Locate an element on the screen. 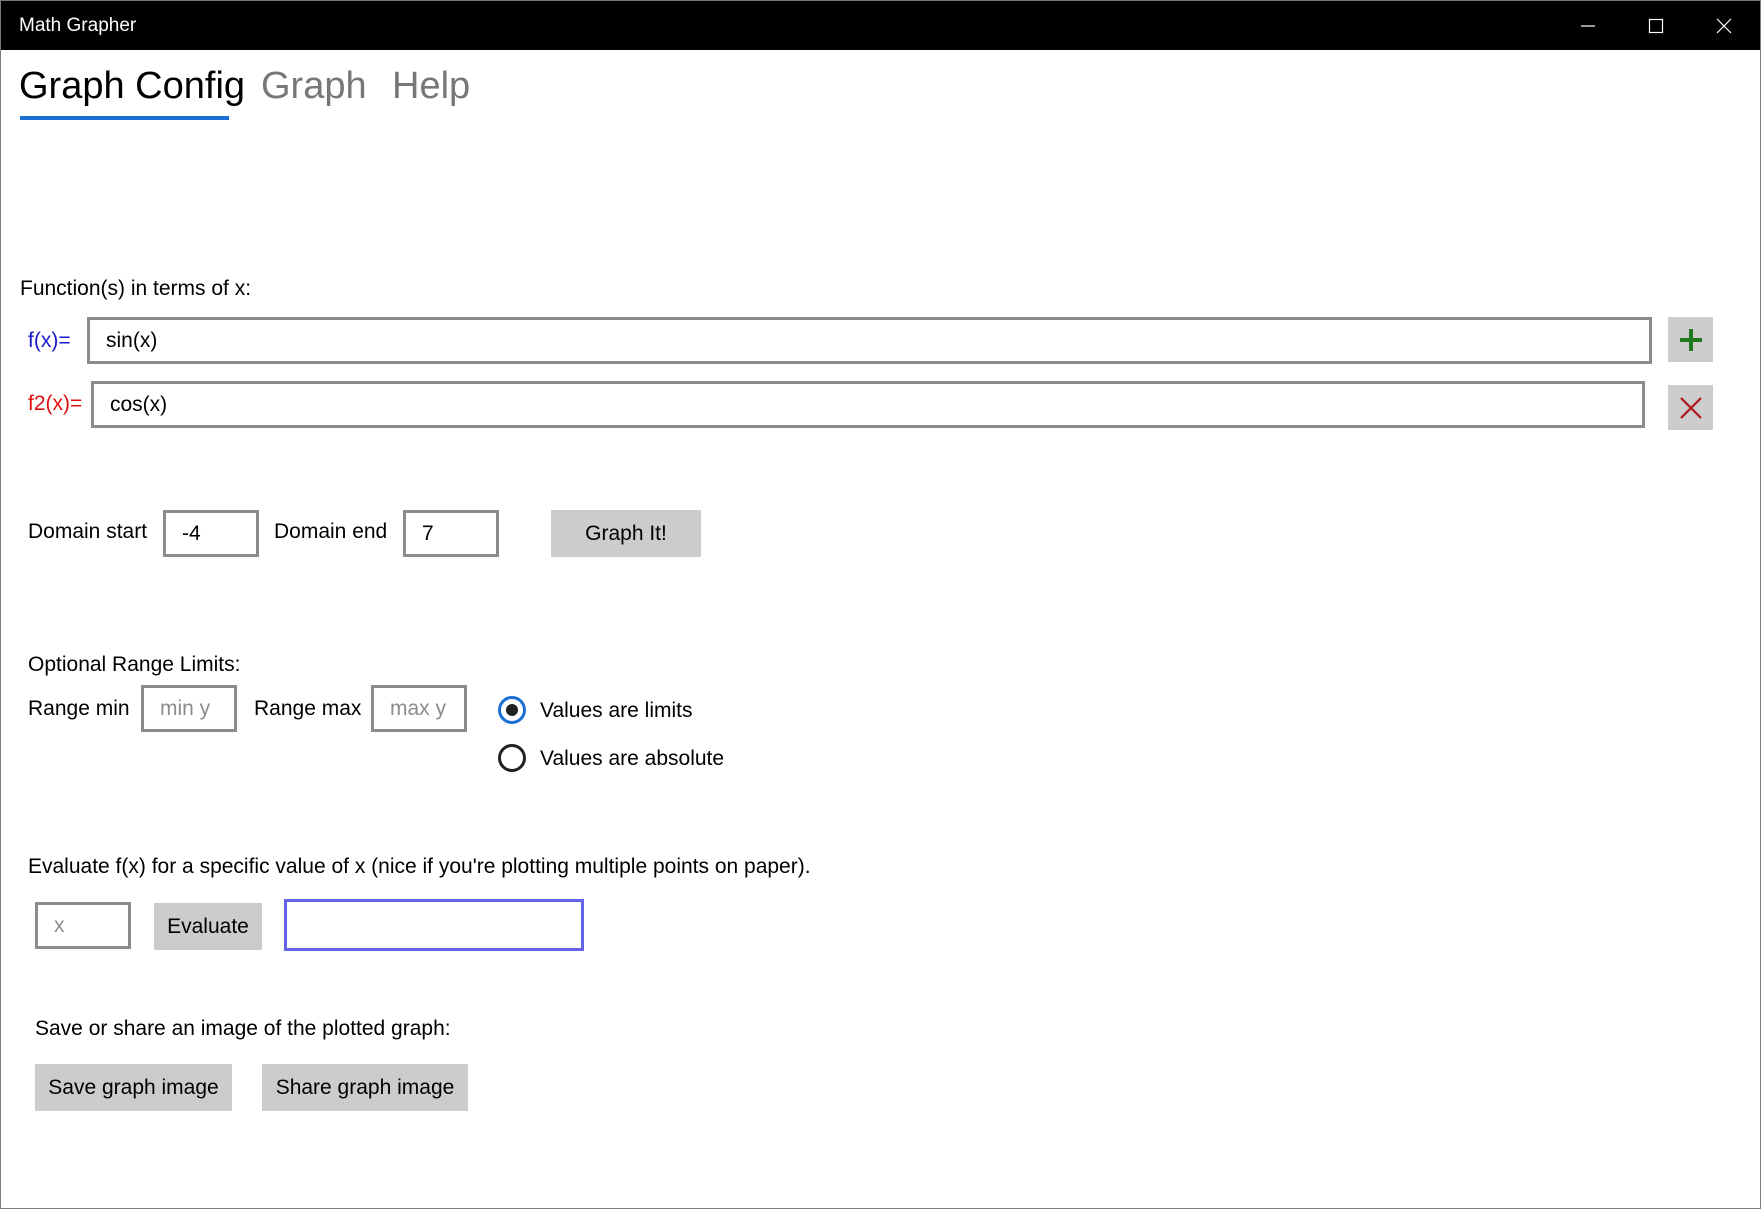 The height and width of the screenshot is (1209, 1761). maximize-icon is located at coordinates (1656, 25).